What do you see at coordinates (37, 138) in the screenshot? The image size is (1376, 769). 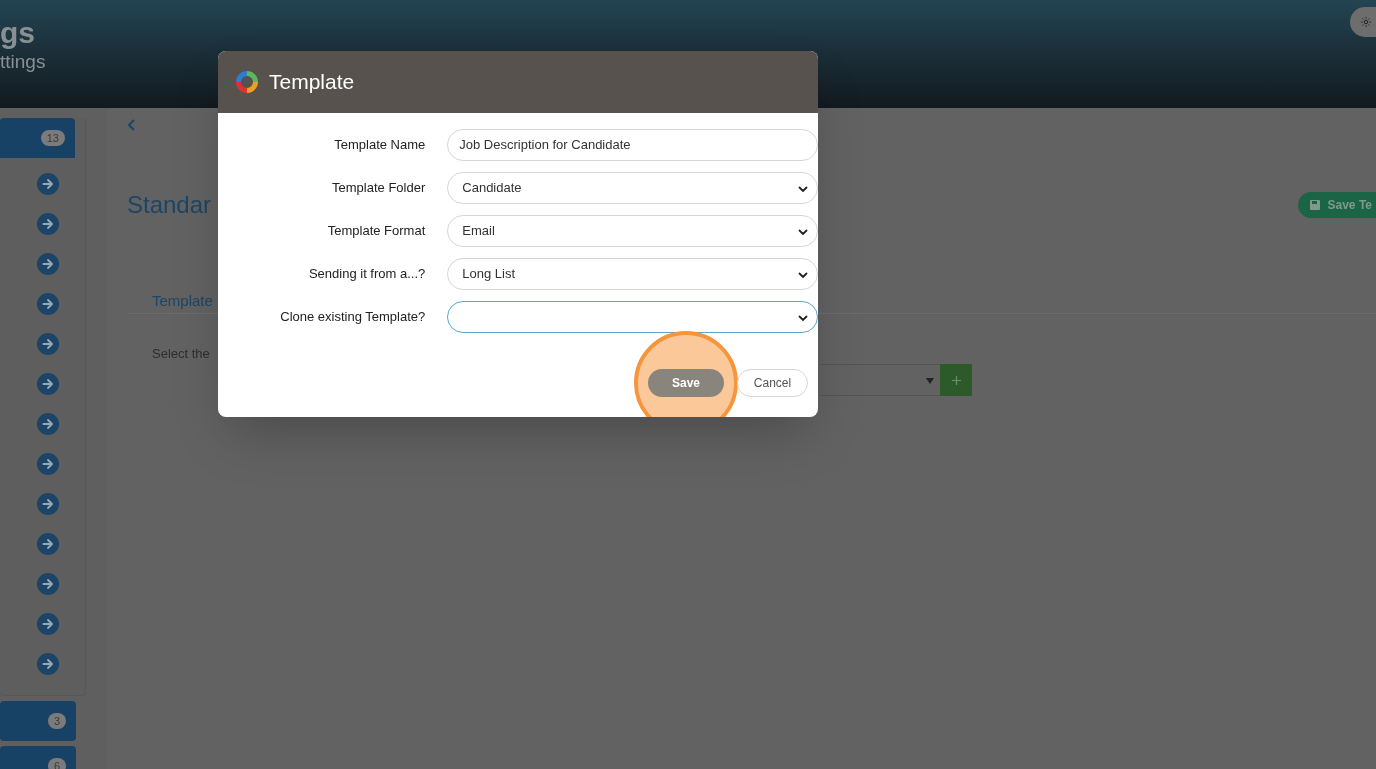 I see `sidebar-group-header: 13` at bounding box center [37, 138].